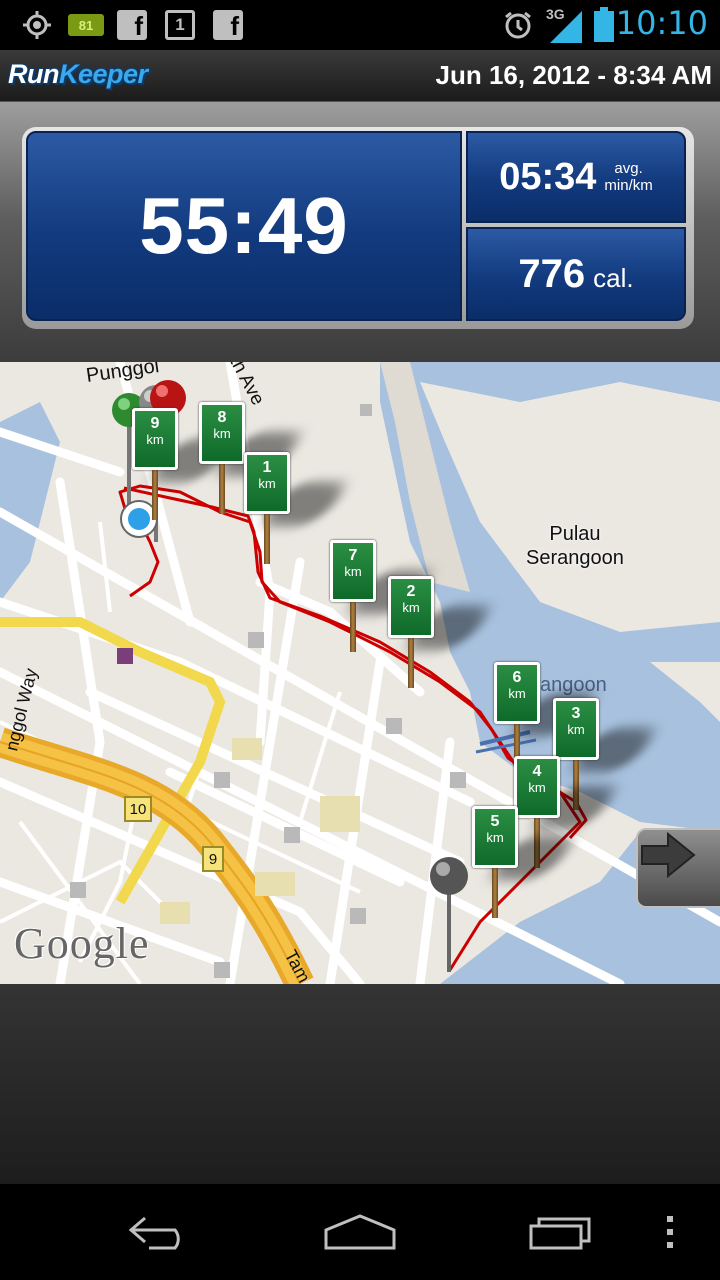 Image resolution: width=720 pixels, height=1280 pixels. I want to click on home-icon, so click(360, 1232).